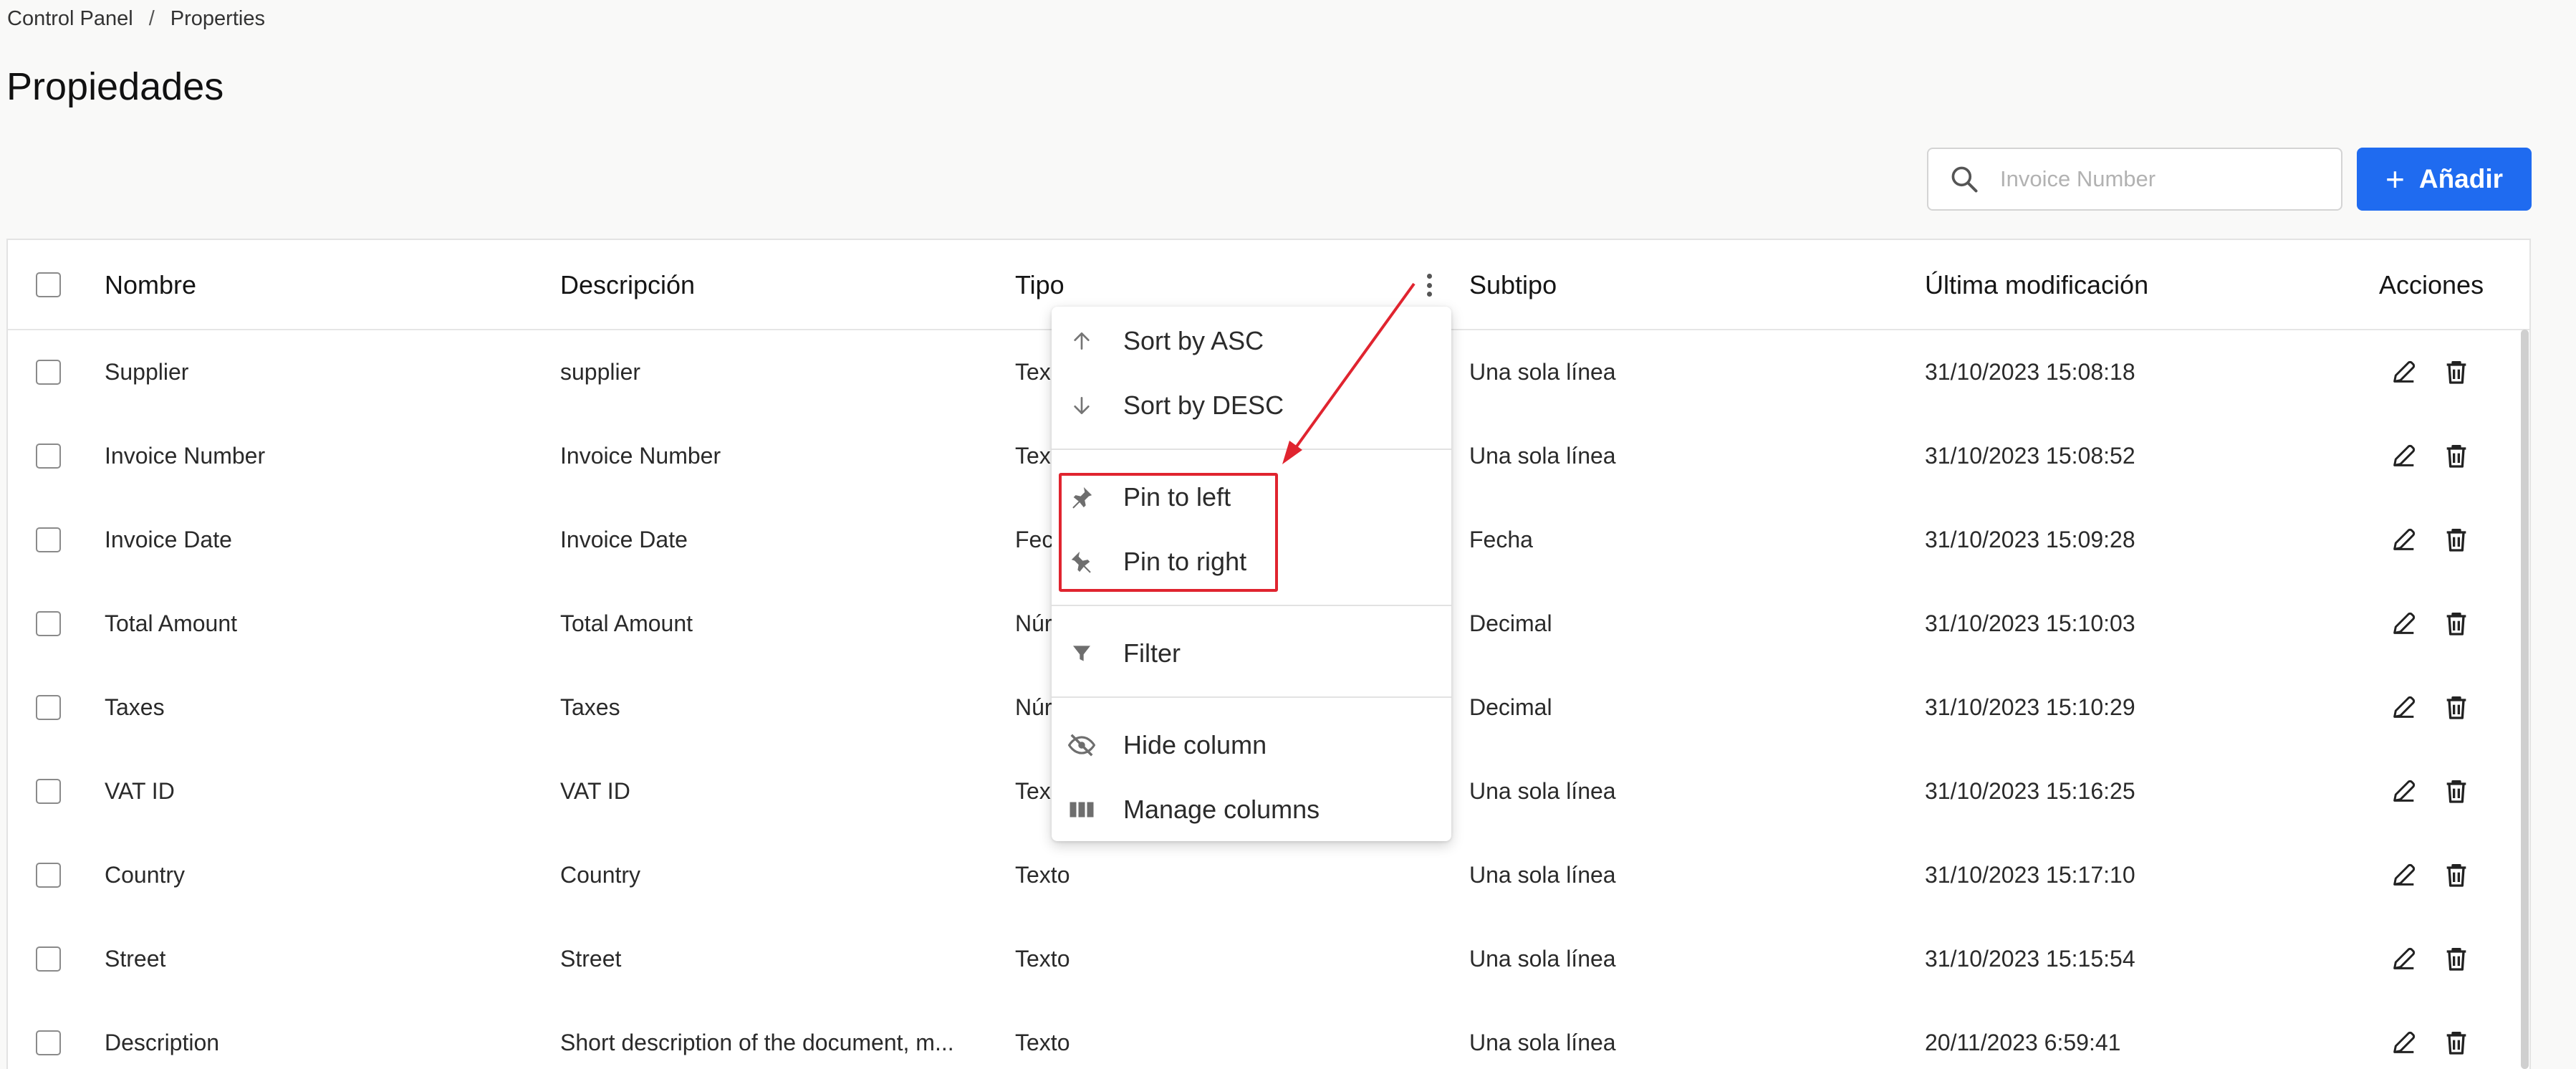 The width and height of the screenshot is (2576, 1069). Describe the element at coordinates (2030, 707) in the screenshot. I see `cell-ultima-modificacion: 31/10/2023 15:10:29` at that location.